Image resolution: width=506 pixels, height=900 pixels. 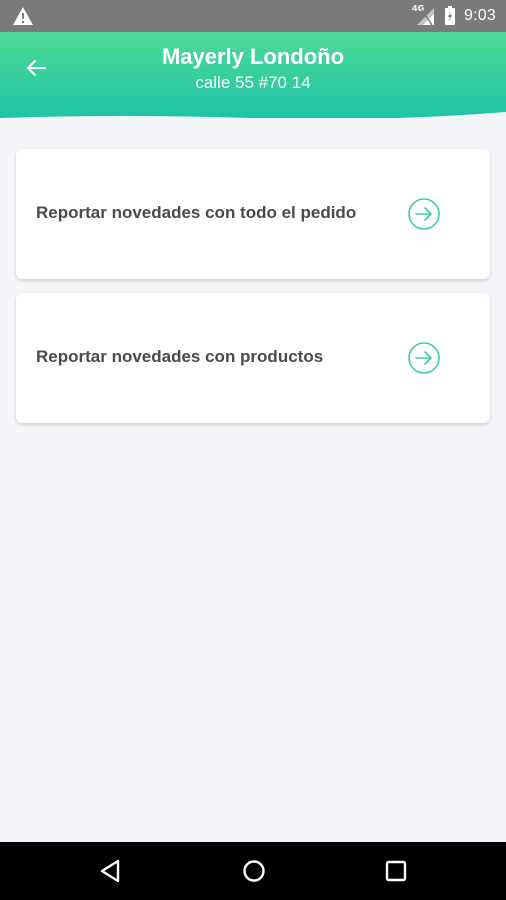 I want to click on app-header: Mayerly Londoño calle 55 #70 14, so click(x=253, y=75).